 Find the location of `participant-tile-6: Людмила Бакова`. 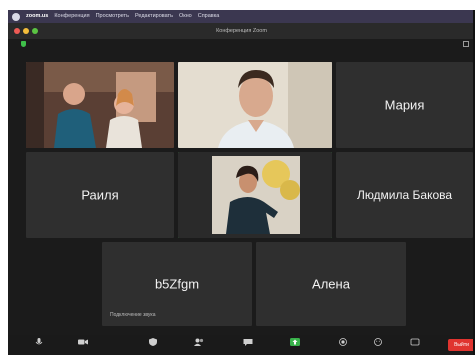

participant-tile-6: Людмила Бакова is located at coordinates (404, 195).